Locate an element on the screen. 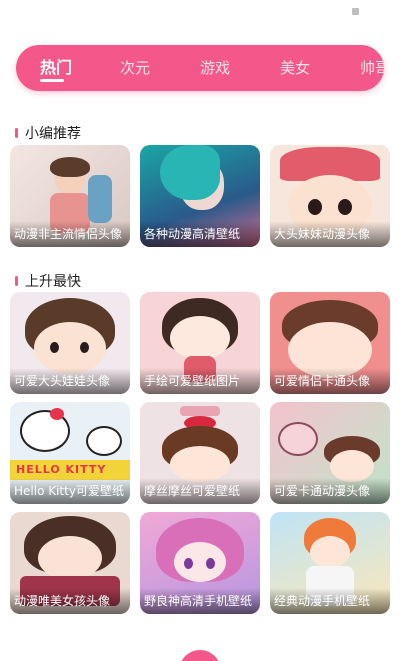  wallpaper-card: 野良神高清手机壁纸 is located at coordinates (200, 563).